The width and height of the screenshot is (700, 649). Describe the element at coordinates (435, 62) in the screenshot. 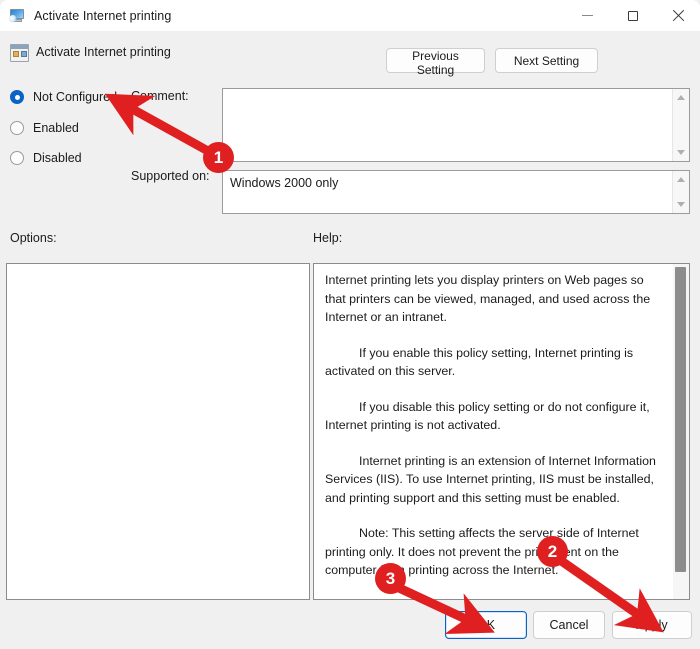

I see `previous-setting-button: Previous Setting` at that location.